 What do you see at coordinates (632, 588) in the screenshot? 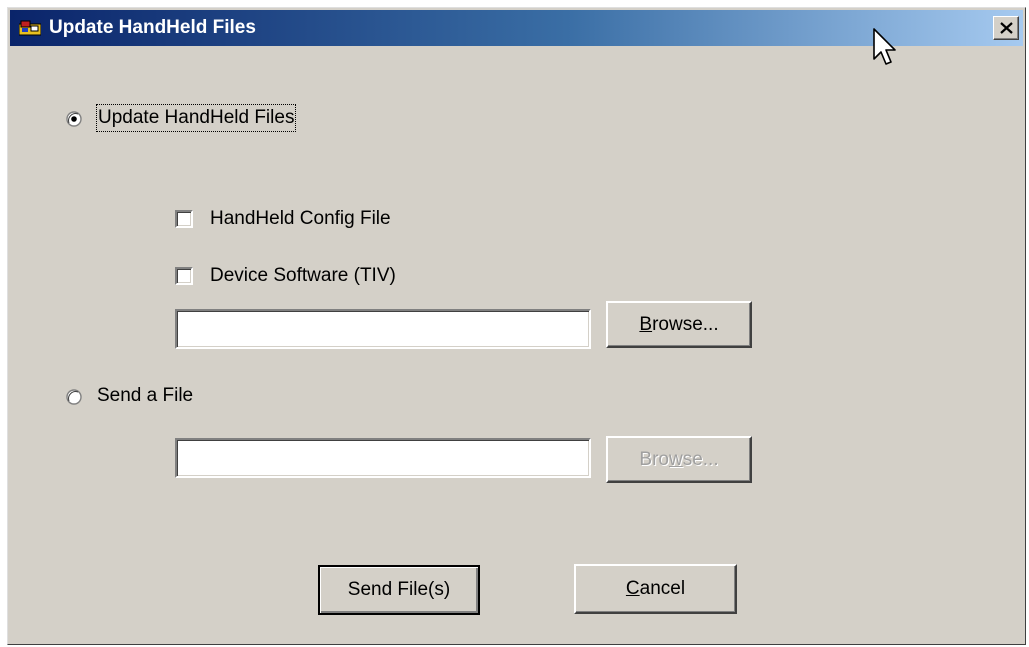
I see `cancel-mnemonic: C` at bounding box center [632, 588].